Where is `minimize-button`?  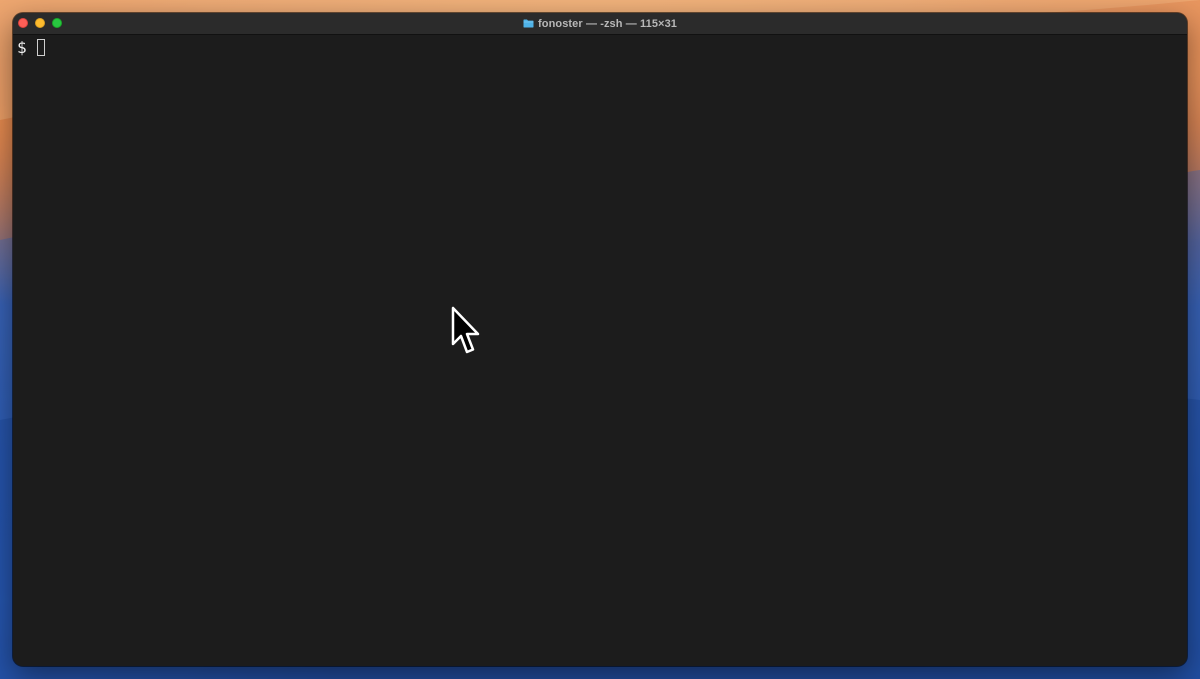
minimize-button is located at coordinates (40, 23).